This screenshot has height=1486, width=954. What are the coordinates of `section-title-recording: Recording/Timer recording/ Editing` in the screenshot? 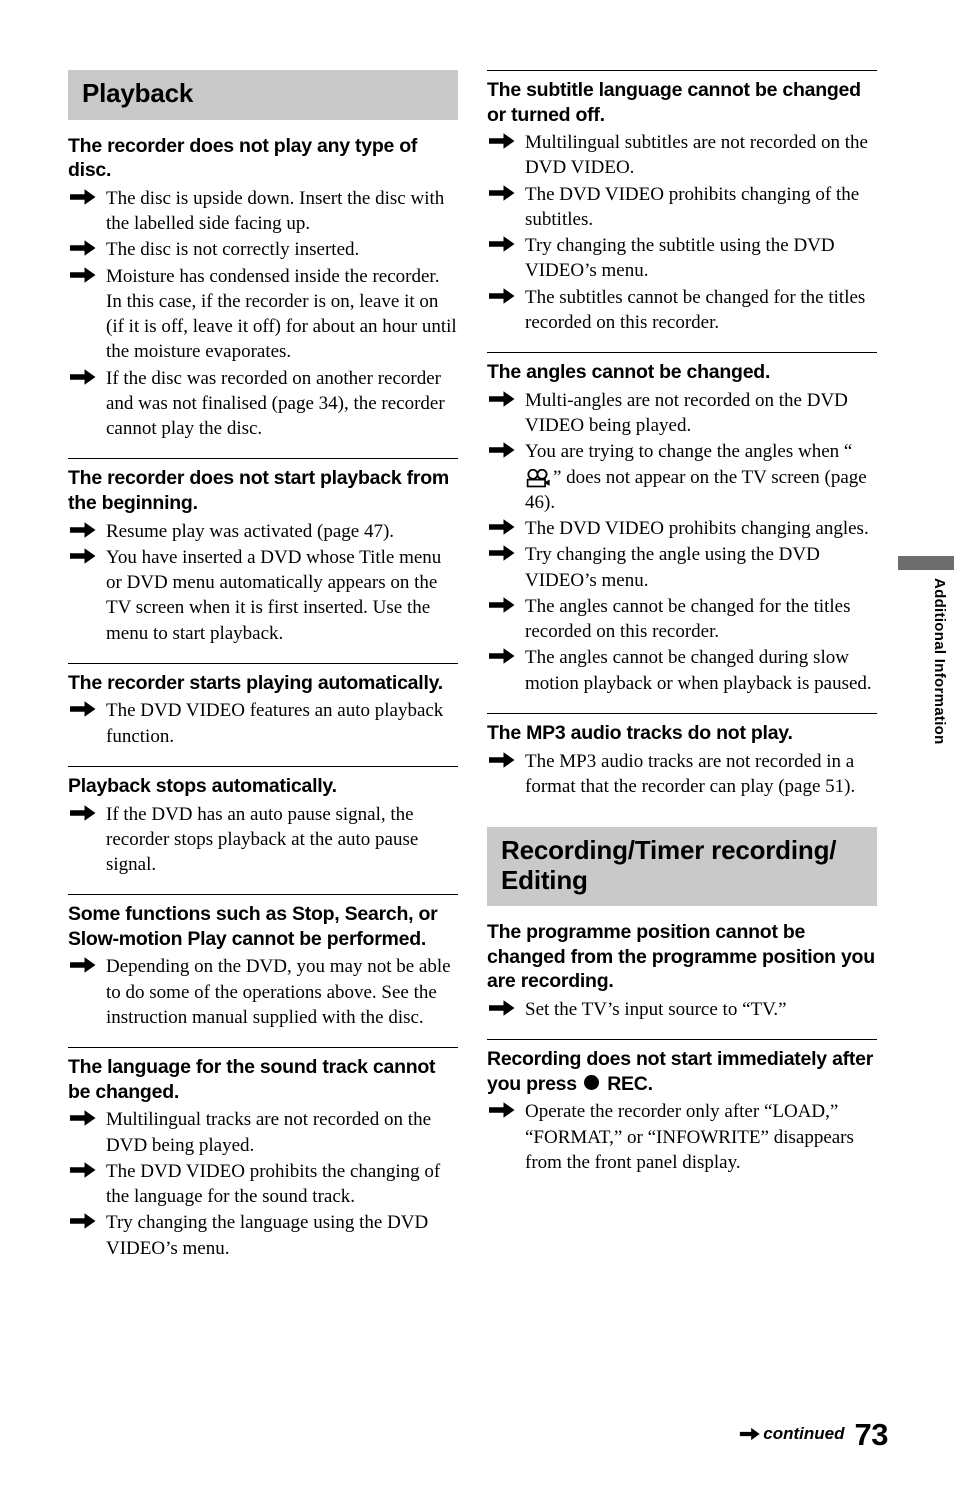 It's located at (669, 865).